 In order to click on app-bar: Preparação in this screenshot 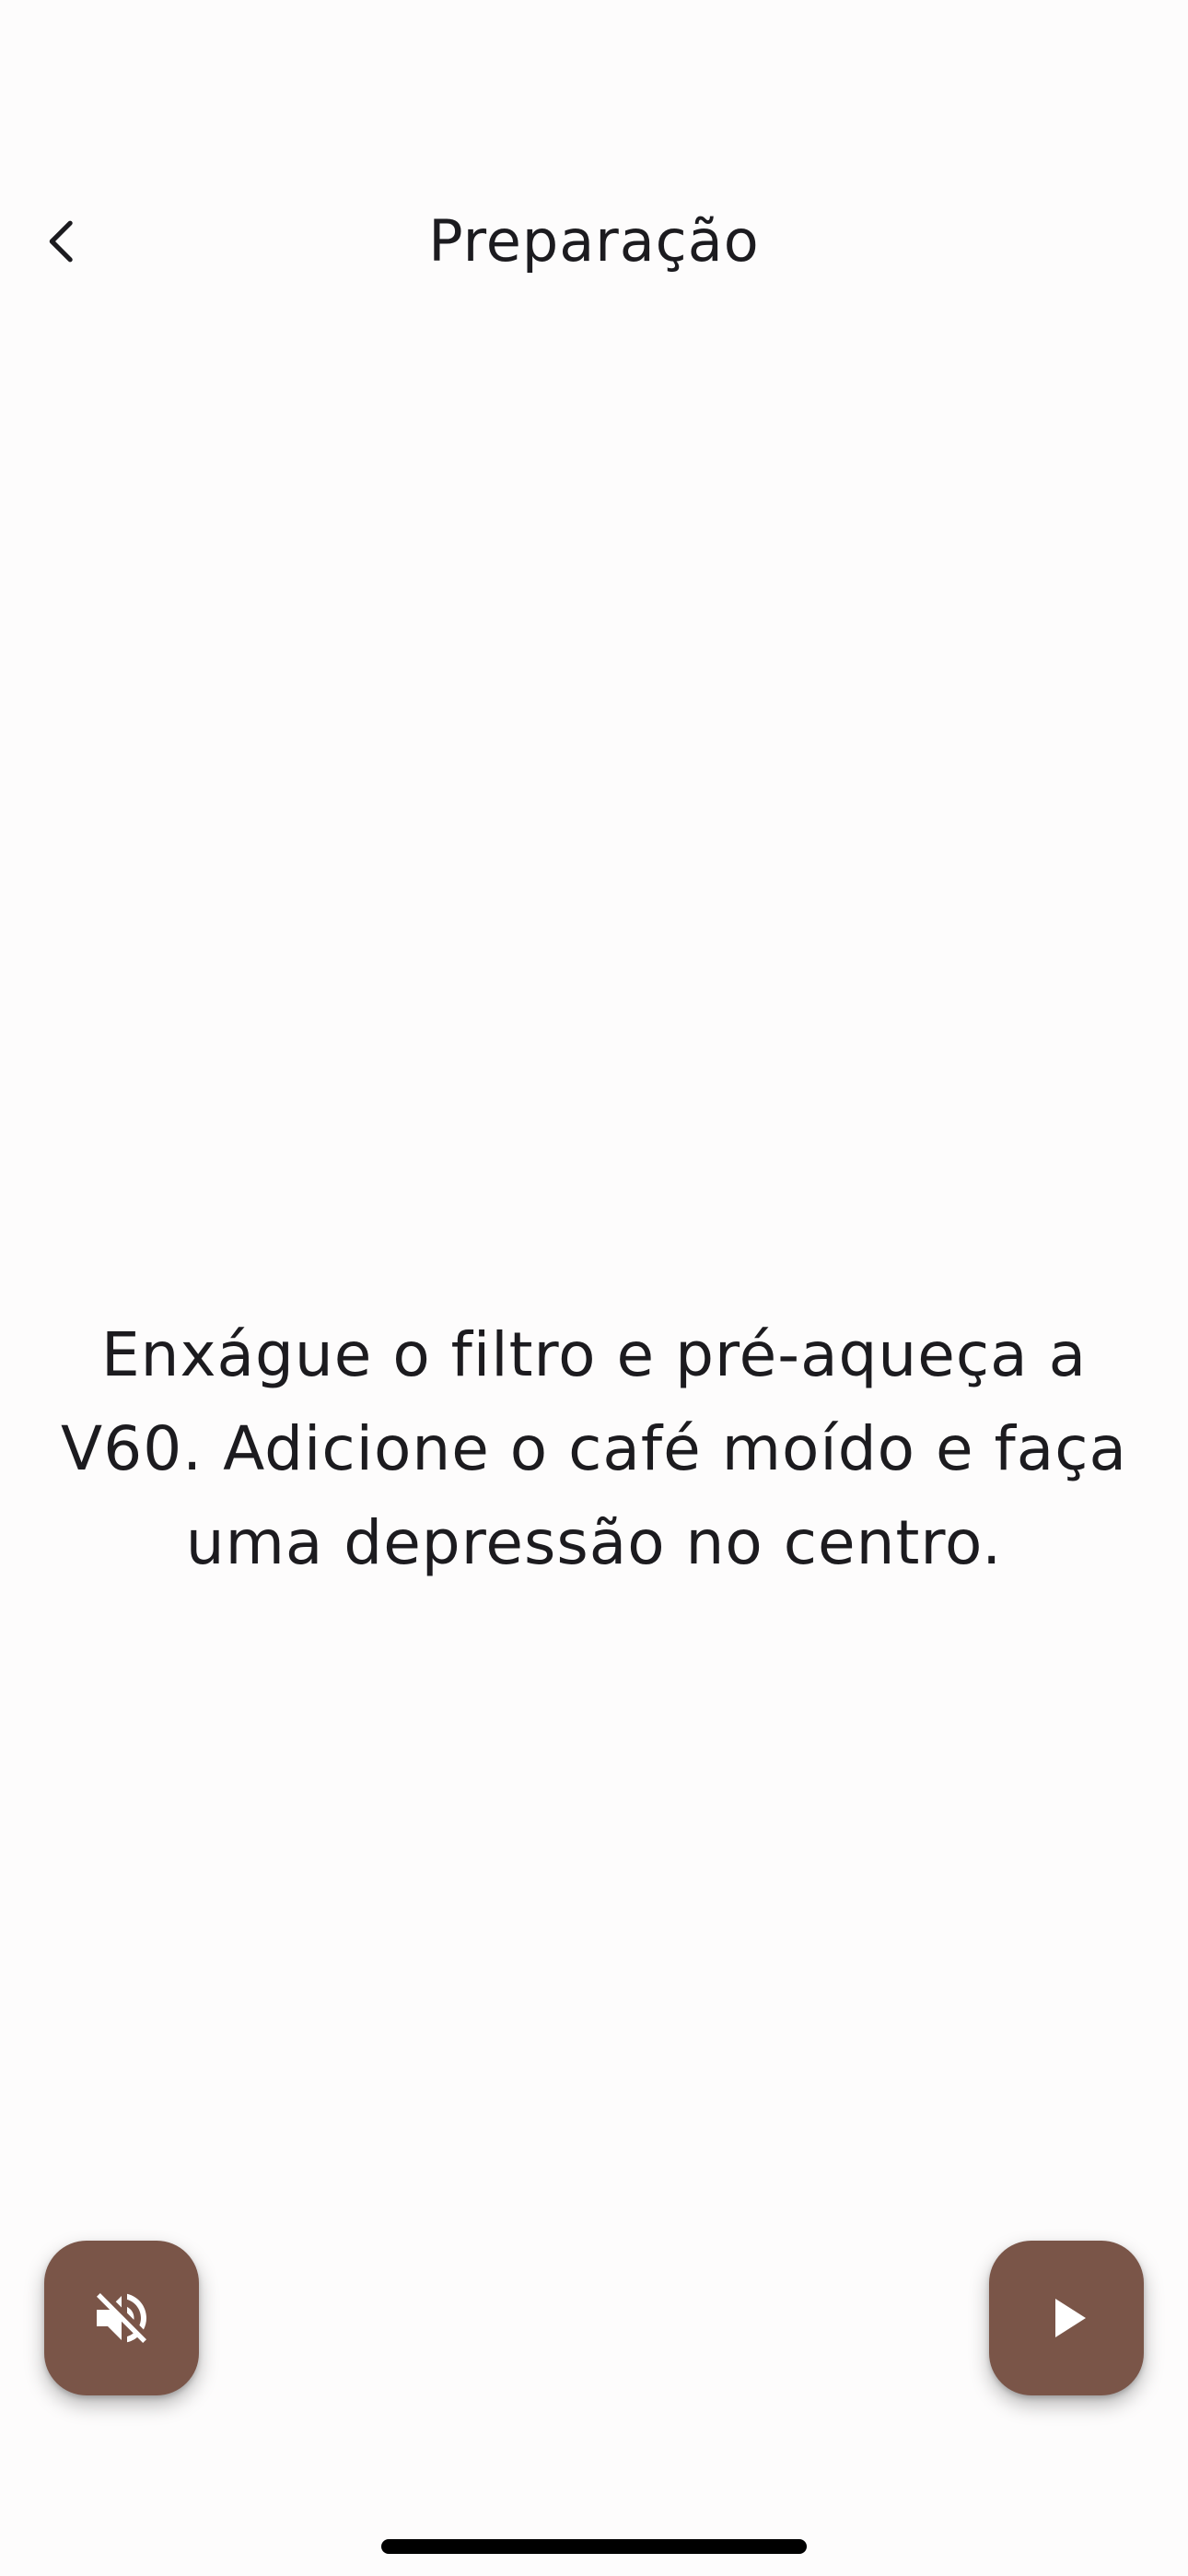, I will do `click(594, 241)`.